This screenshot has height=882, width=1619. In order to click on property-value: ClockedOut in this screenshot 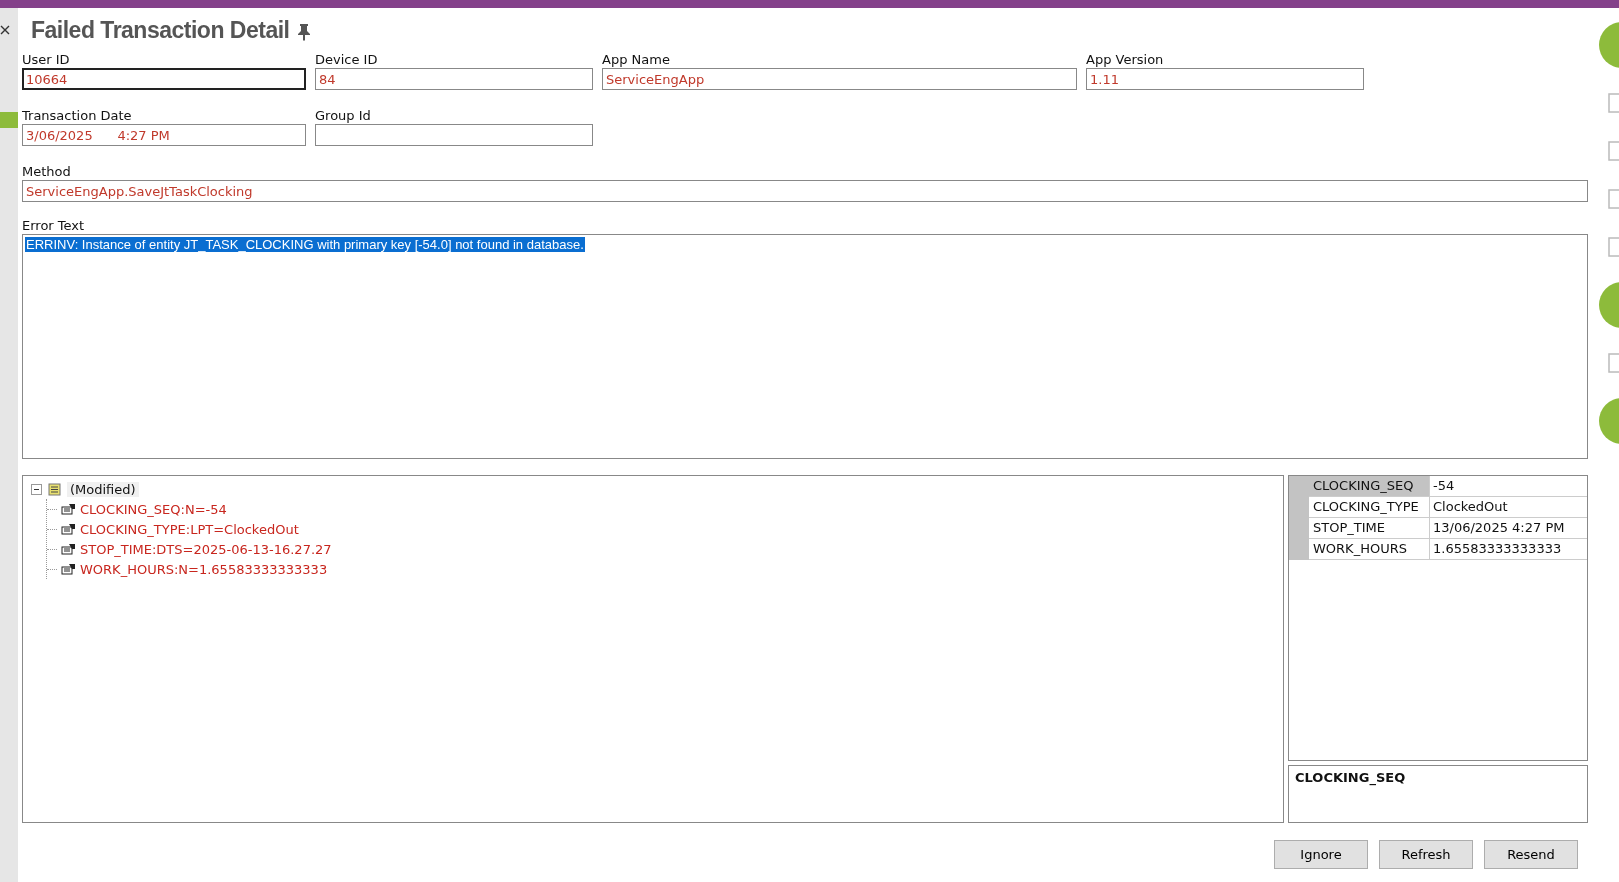, I will do `click(1508, 507)`.